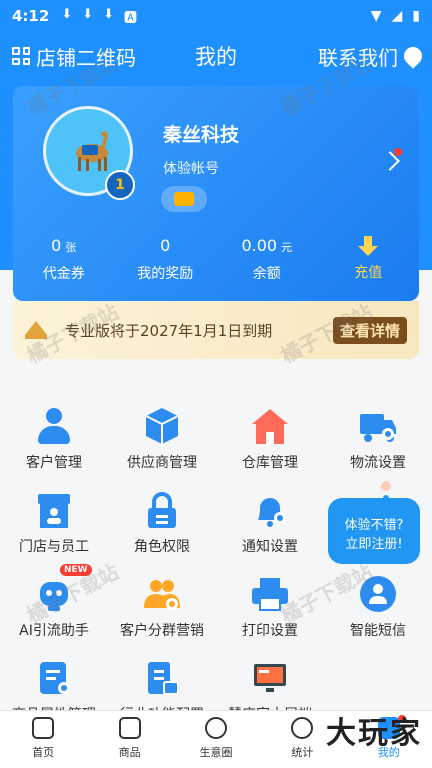 This screenshot has width=432, height=768. I want to click on stat-label: 我的奖励, so click(165, 274).